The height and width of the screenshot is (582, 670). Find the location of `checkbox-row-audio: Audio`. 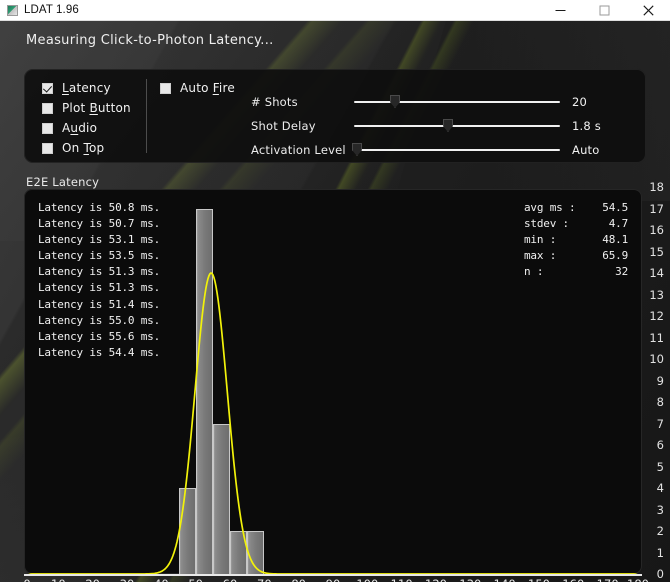

checkbox-row-audio: Audio is located at coordinates (69, 128).